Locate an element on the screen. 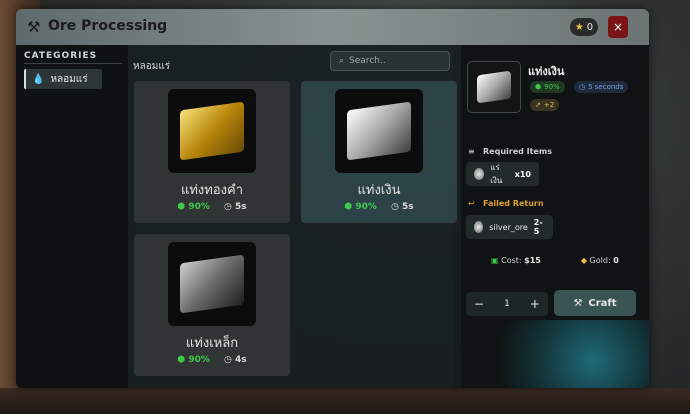  card-name: แท่งทองคำ is located at coordinates (212, 190).